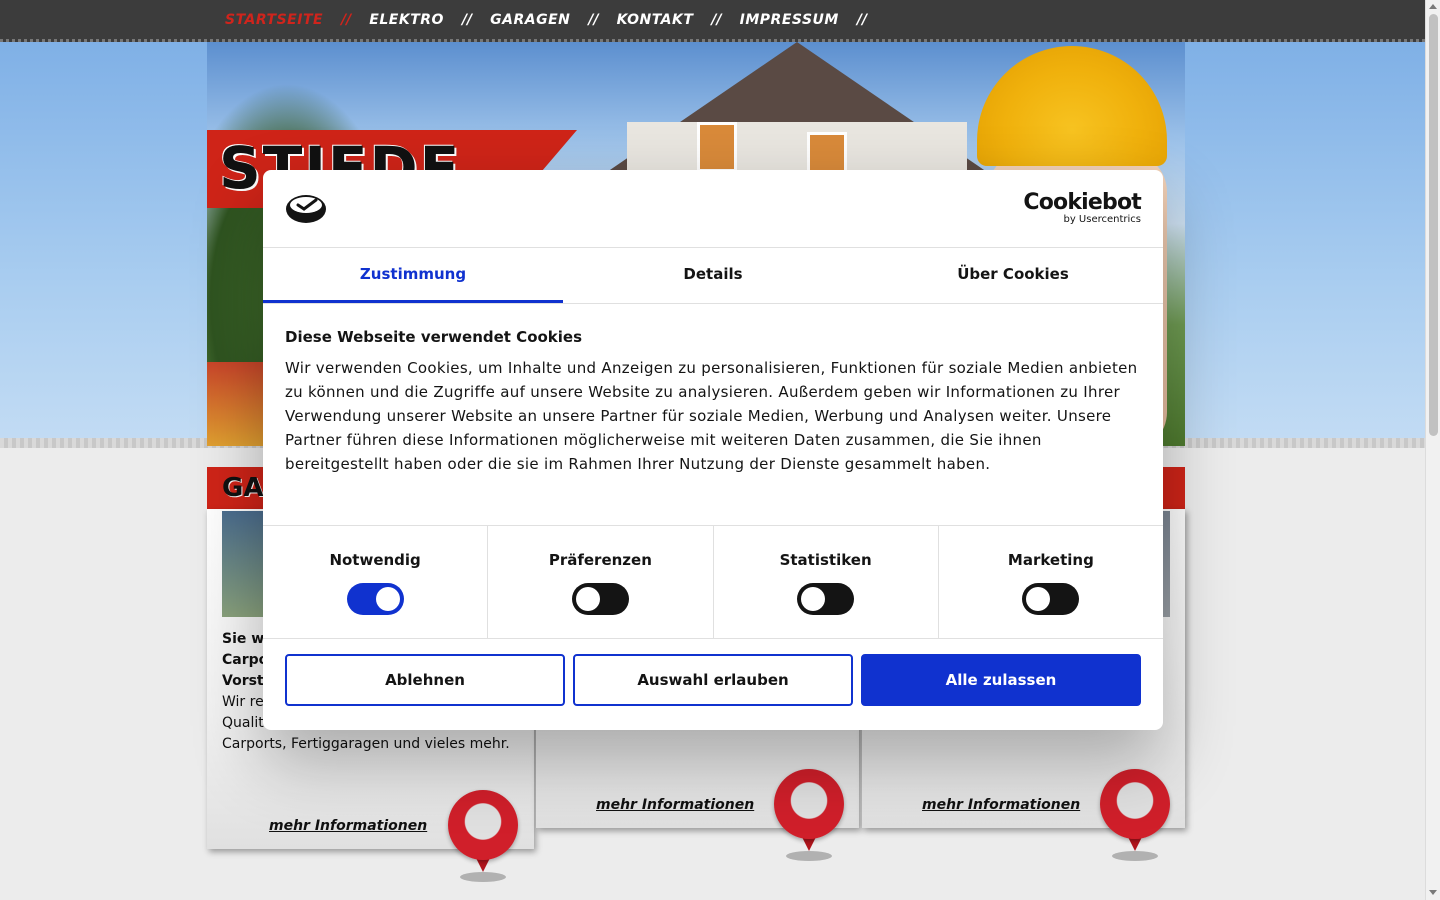 Image resolution: width=1440 pixels, height=900 pixels. I want to click on tab-zustimmung: Zustimmung, so click(413, 275).